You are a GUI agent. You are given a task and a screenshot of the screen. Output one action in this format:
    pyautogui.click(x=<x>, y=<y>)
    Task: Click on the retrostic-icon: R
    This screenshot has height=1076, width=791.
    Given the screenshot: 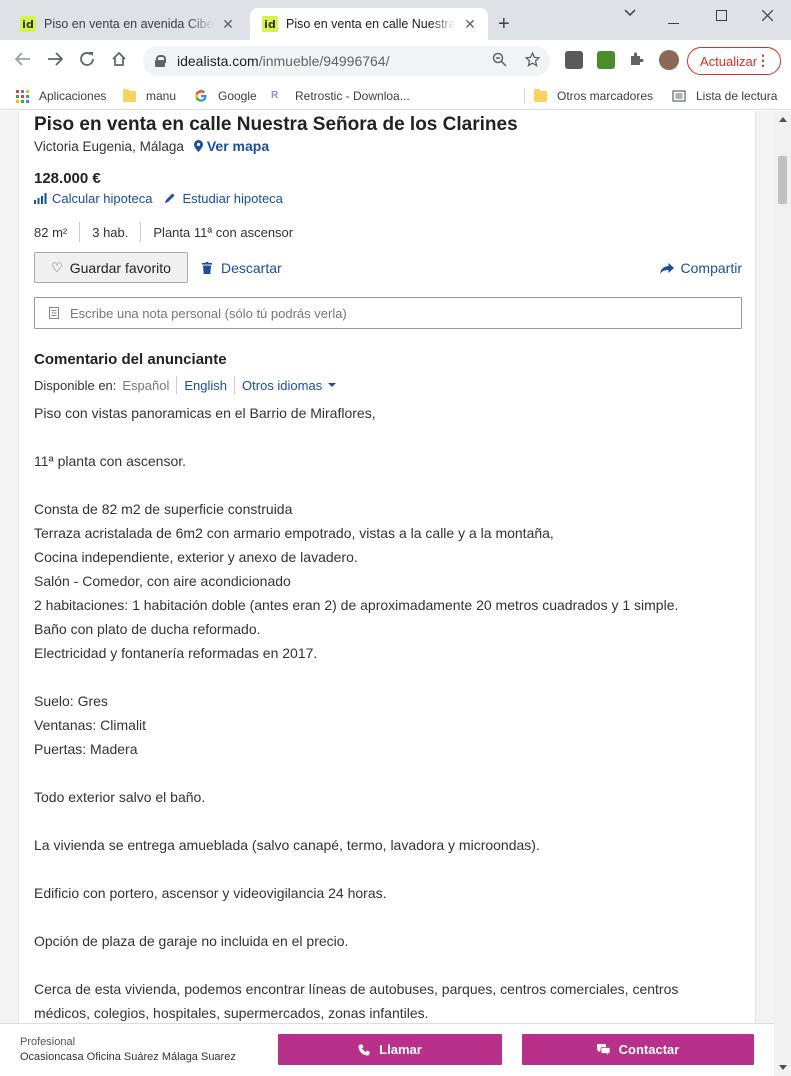 What is the action you would take?
    pyautogui.click(x=275, y=95)
    